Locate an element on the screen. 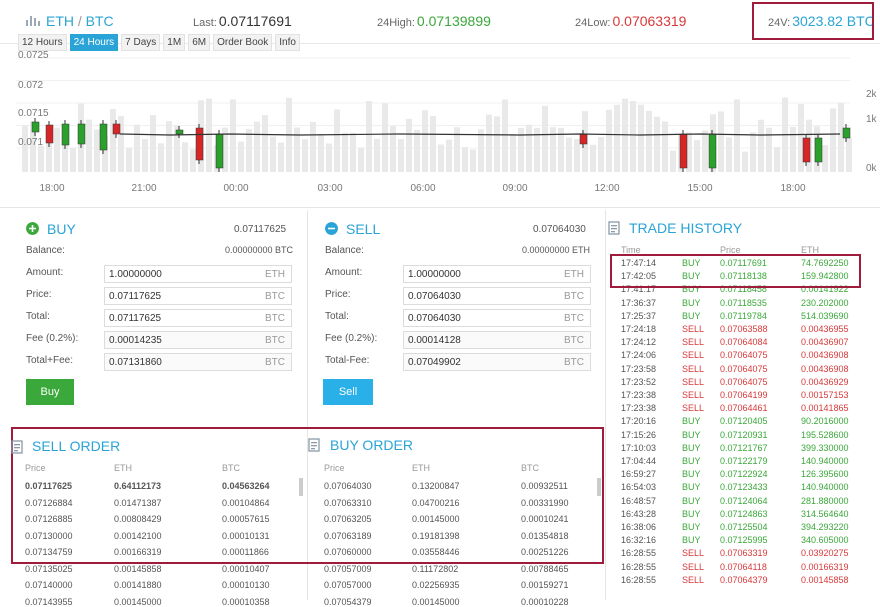 This screenshot has width=880, height=607. buy-order-cell: 0.07054379 is located at coordinates (348, 602).